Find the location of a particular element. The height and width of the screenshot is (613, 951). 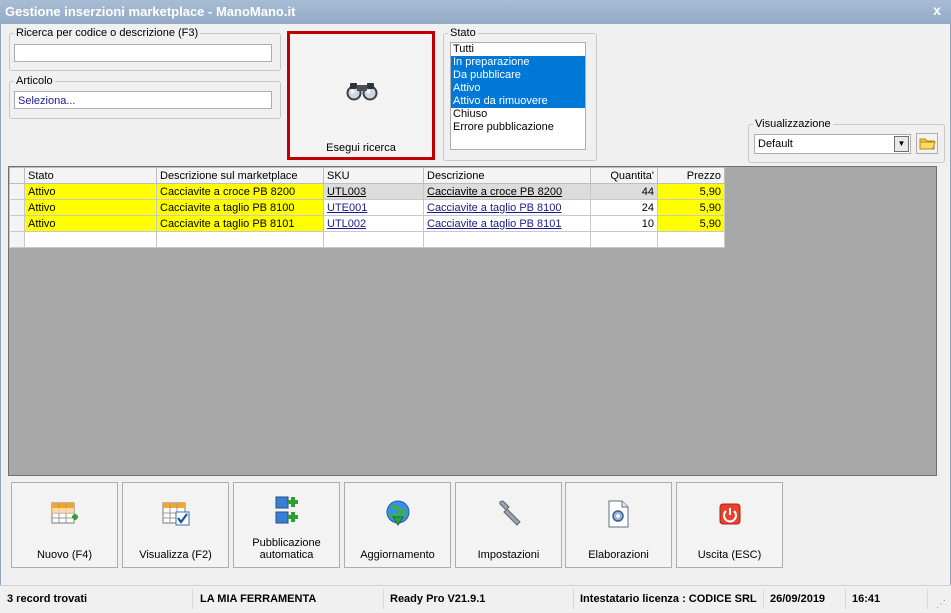

globe-download-icon is located at coordinates (397, 513).